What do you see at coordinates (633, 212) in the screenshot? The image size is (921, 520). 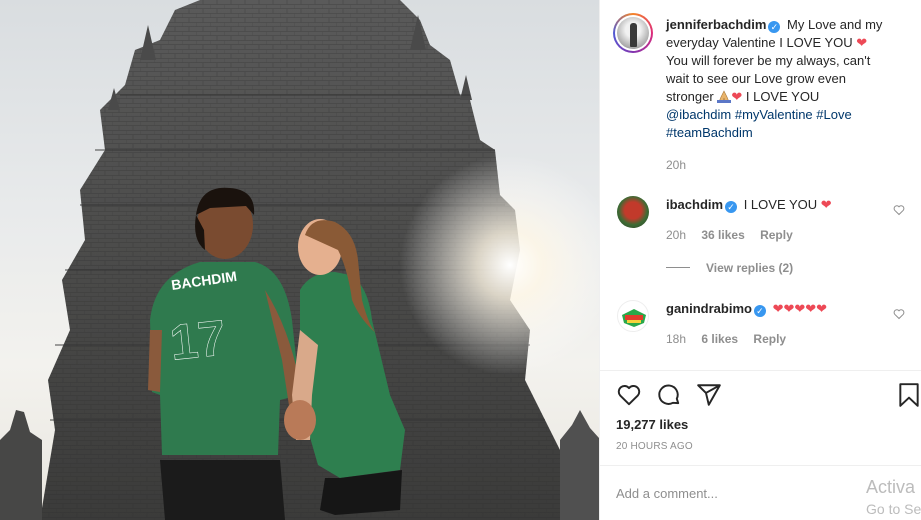 I see `commenter-avatar-ibachdim` at bounding box center [633, 212].